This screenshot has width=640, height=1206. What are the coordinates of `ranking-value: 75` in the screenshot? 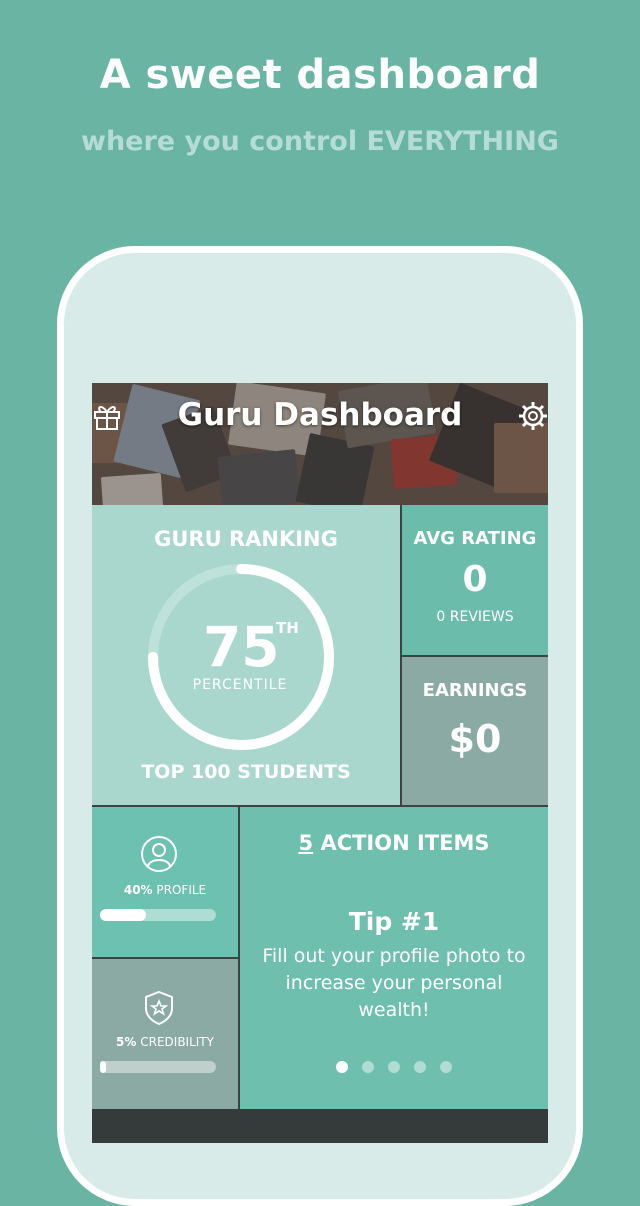 It's located at (241, 647).